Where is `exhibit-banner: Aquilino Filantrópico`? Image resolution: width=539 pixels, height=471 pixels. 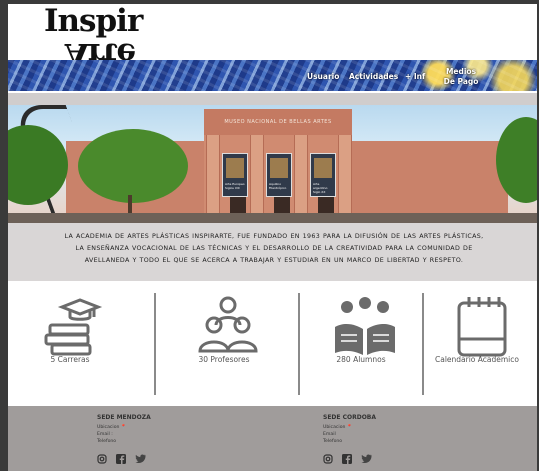
exhibit-banner: Aquilino Filantrópico is located at coordinates (279, 175).